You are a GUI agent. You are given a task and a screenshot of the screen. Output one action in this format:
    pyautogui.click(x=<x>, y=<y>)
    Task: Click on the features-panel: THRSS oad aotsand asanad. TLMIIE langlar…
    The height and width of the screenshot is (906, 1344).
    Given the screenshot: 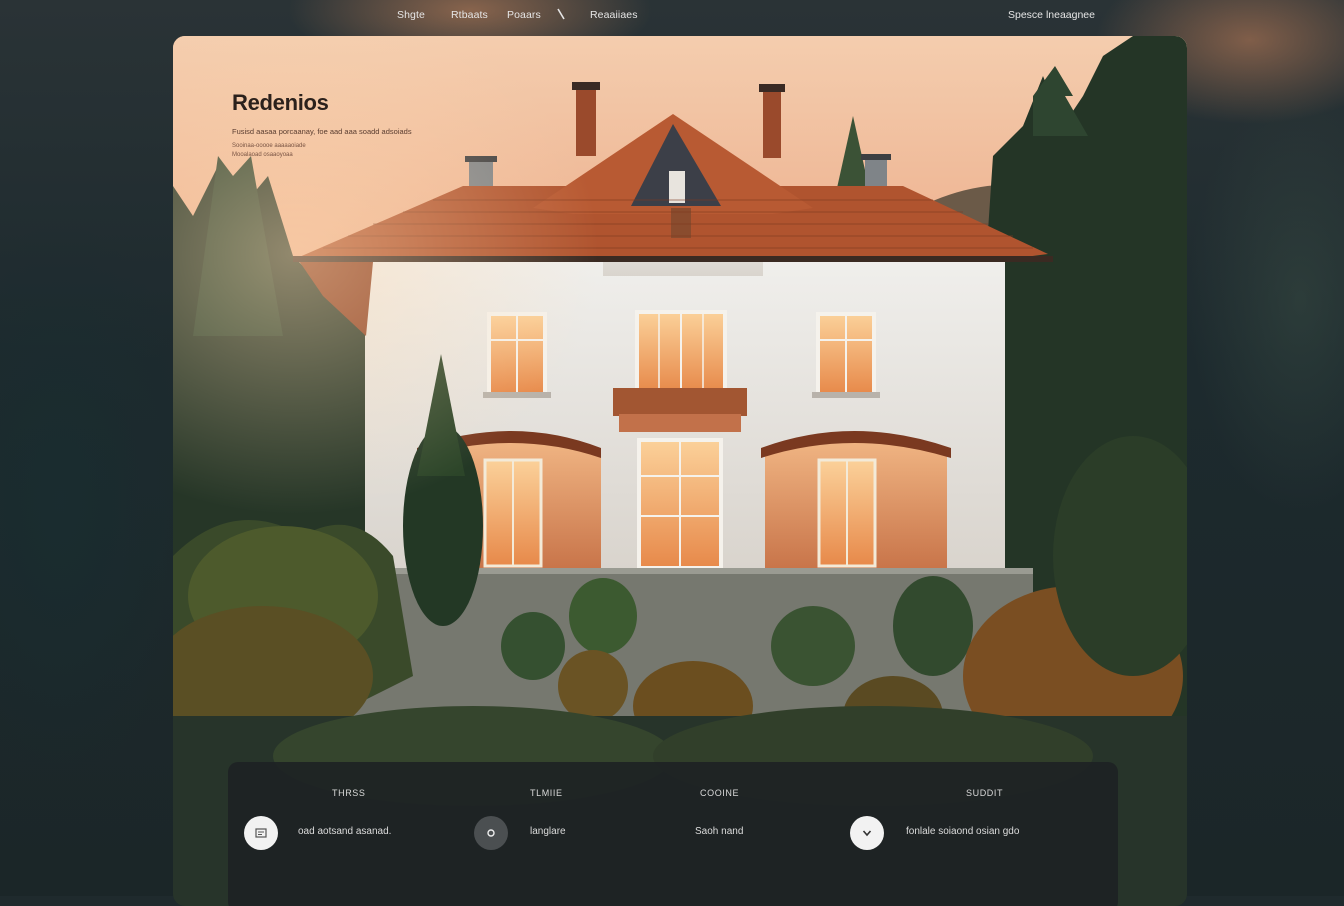 What is the action you would take?
    pyautogui.click(x=673, y=834)
    